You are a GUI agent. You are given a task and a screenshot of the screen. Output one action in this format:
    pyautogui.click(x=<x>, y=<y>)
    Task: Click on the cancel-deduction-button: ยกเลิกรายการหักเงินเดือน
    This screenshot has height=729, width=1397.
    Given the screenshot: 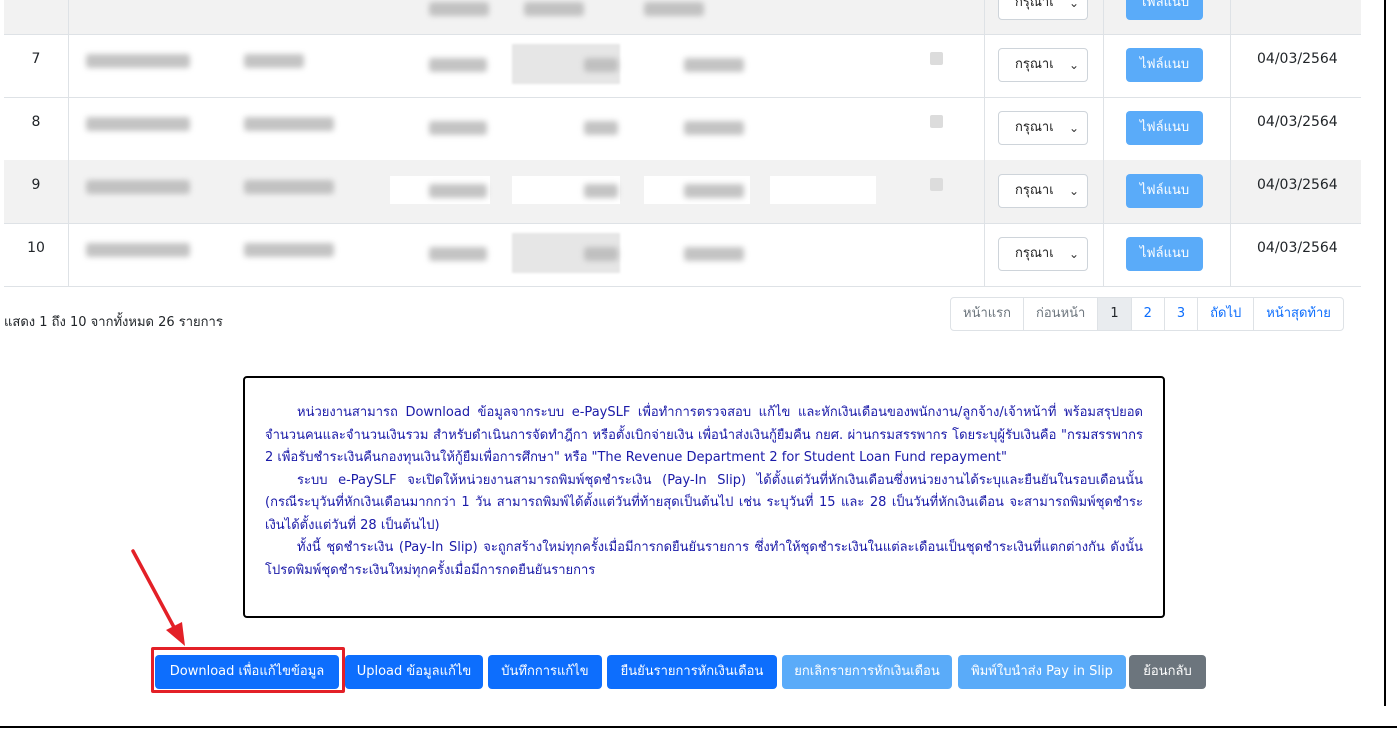 What is the action you would take?
    pyautogui.click(x=867, y=672)
    